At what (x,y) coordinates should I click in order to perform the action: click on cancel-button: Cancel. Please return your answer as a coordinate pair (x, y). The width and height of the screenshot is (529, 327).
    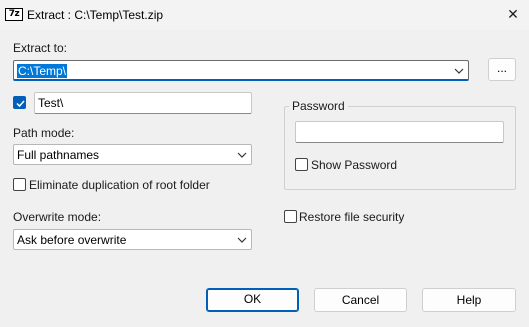
    Looking at the image, I should click on (360, 300).